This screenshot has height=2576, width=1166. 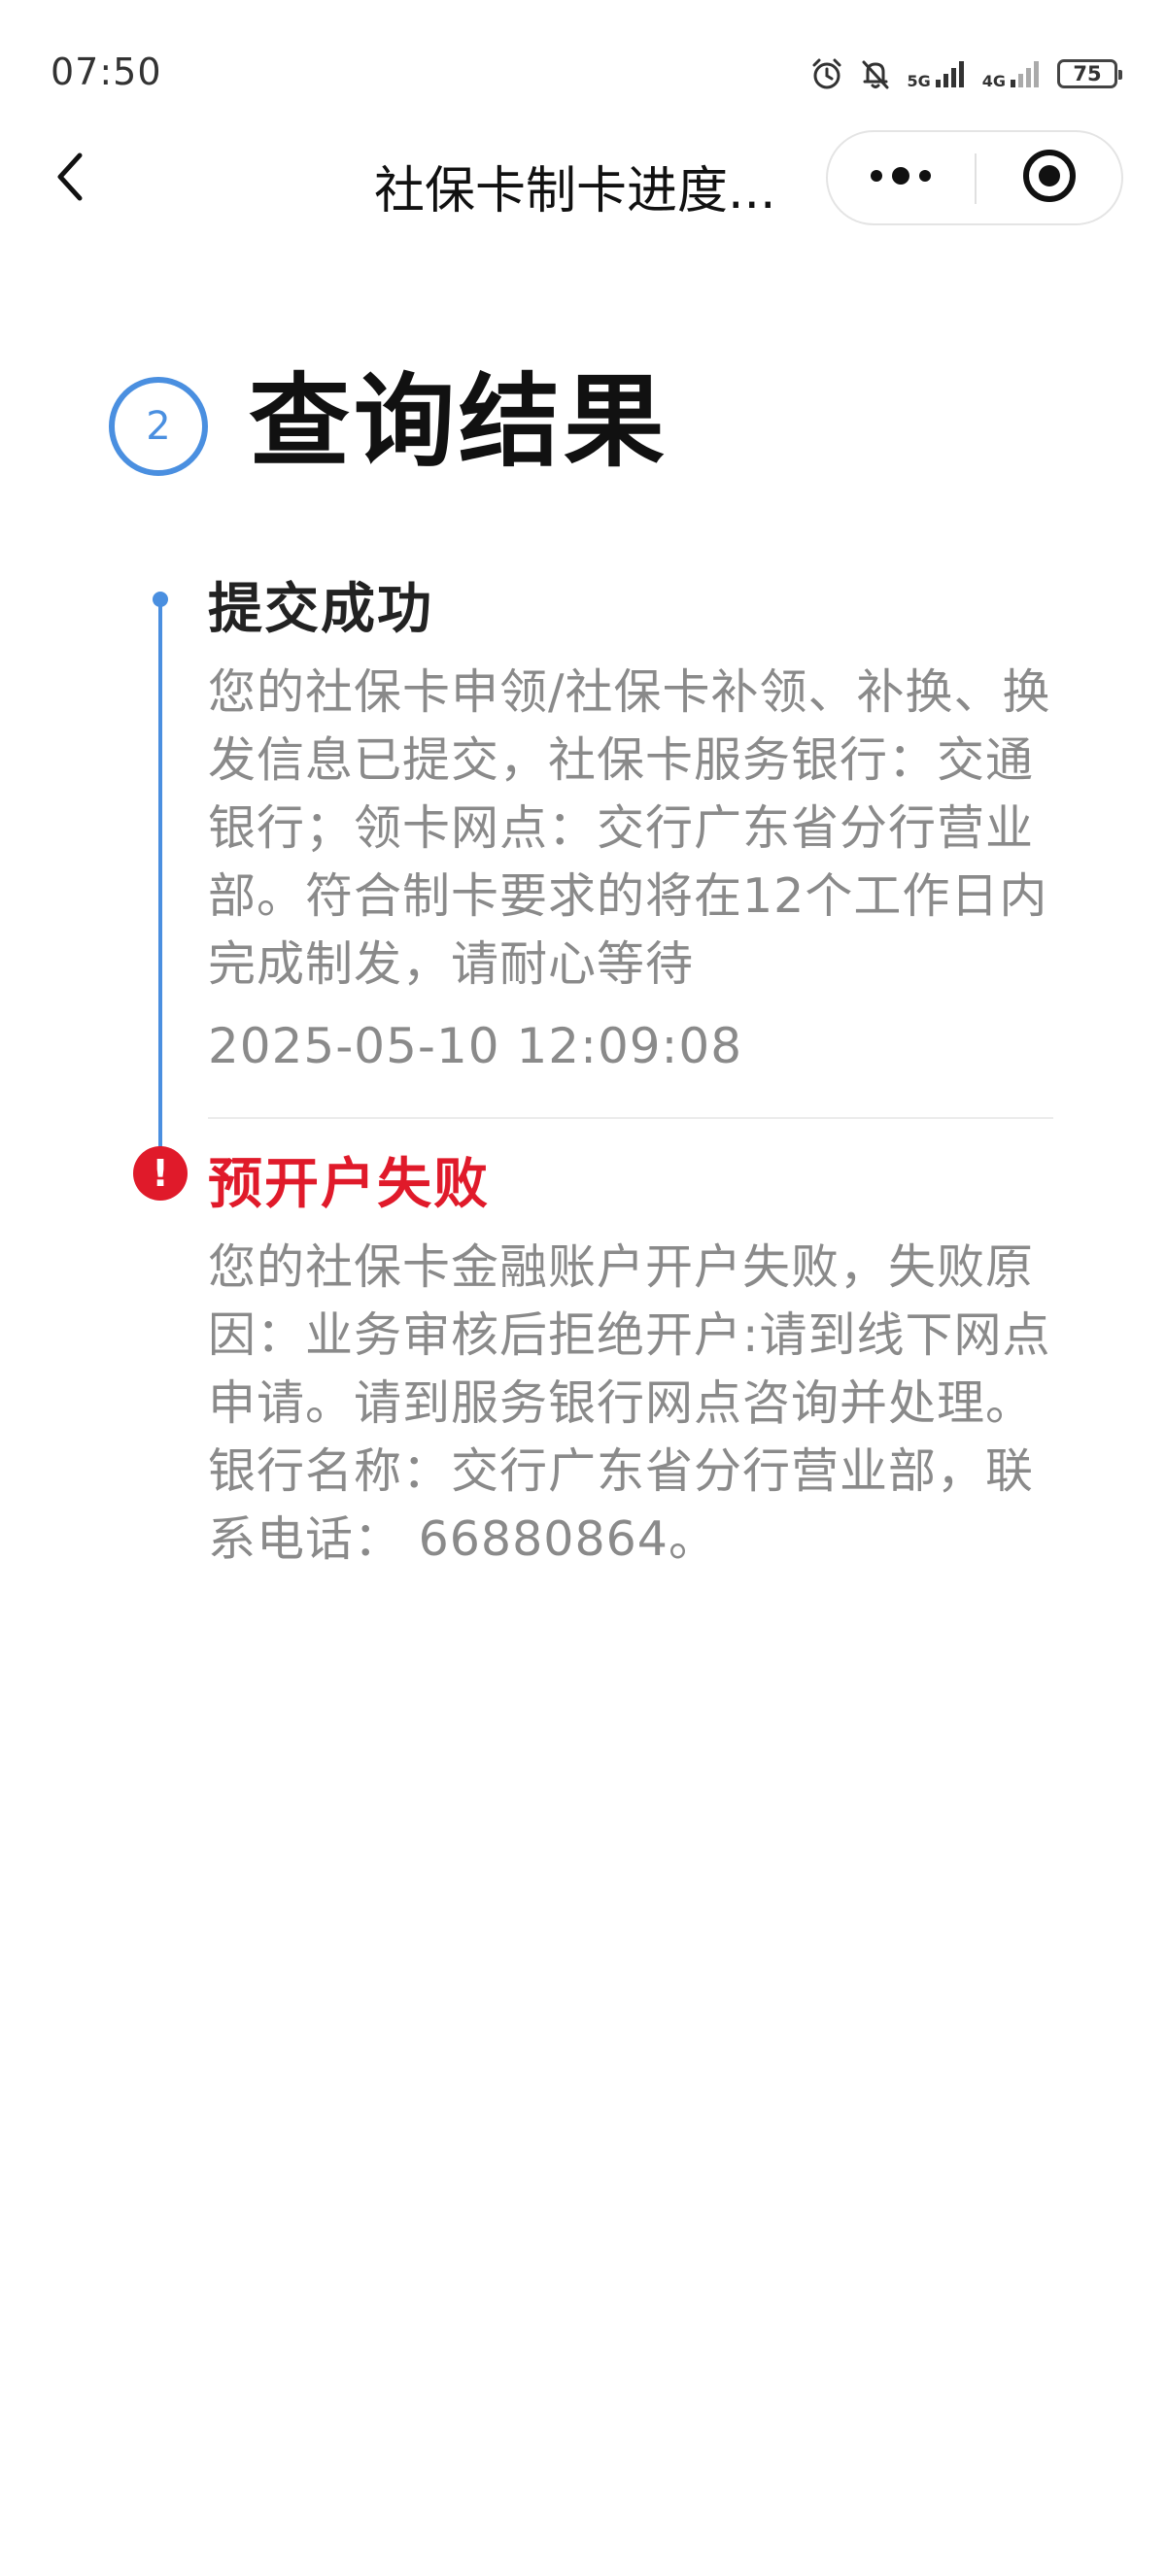 What do you see at coordinates (919, 81) in the screenshot?
I see `network-label-1: 5G` at bounding box center [919, 81].